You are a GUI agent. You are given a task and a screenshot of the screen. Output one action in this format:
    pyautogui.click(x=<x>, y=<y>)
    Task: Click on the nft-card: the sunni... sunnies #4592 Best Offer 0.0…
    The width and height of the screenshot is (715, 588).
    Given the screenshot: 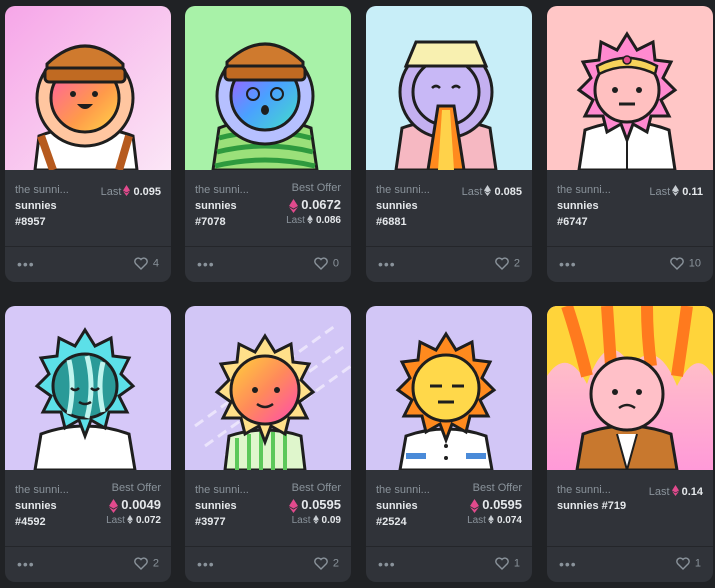 What is the action you would take?
    pyautogui.click(x=88, y=444)
    